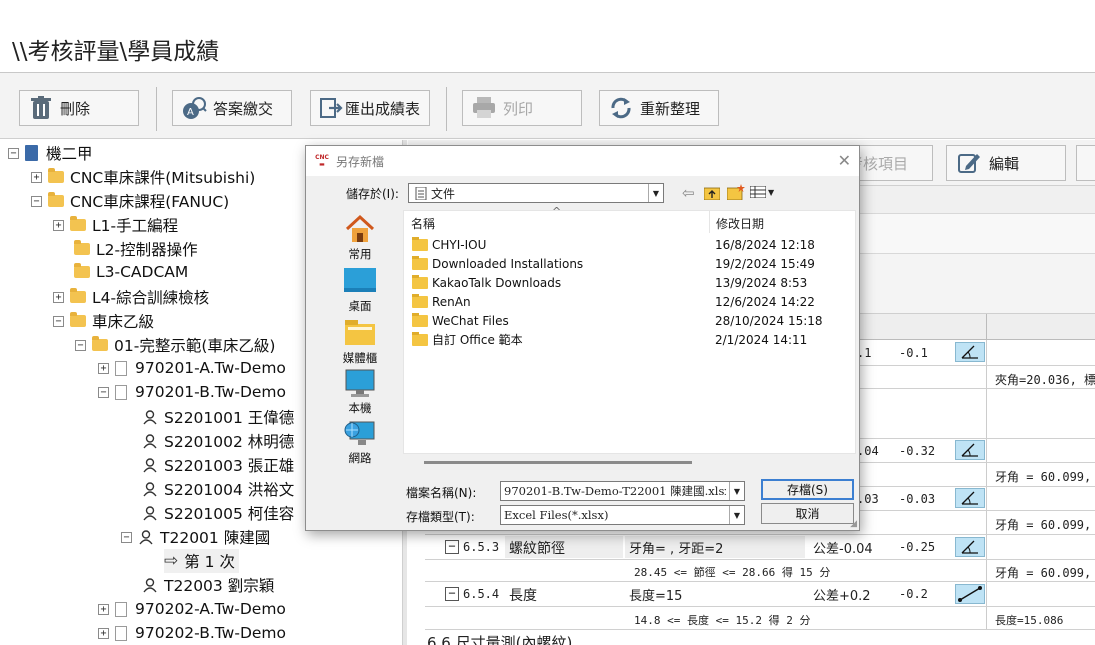  I want to click on tree-node-label: 車床乙級, so click(123, 322).